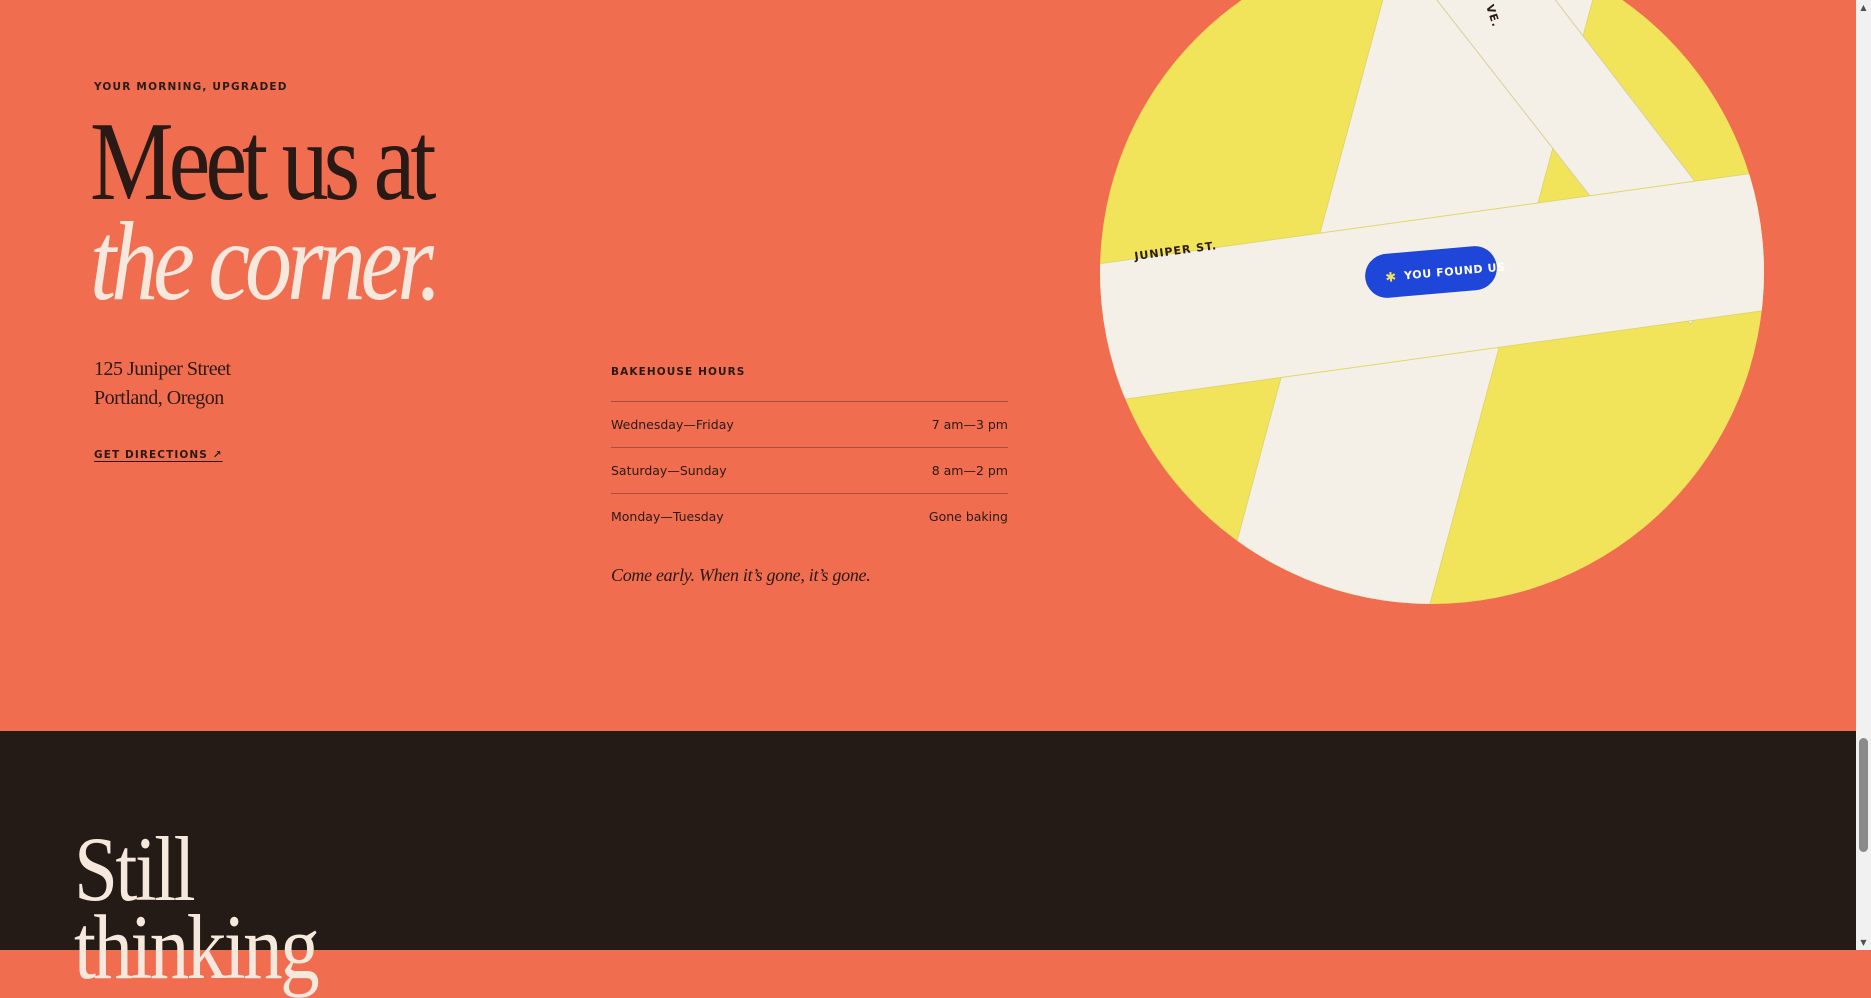  What do you see at coordinates (969, 470) in the screenshot?
I see `hours-time: 8 am—2 pm` at bounding box center [969, 470].